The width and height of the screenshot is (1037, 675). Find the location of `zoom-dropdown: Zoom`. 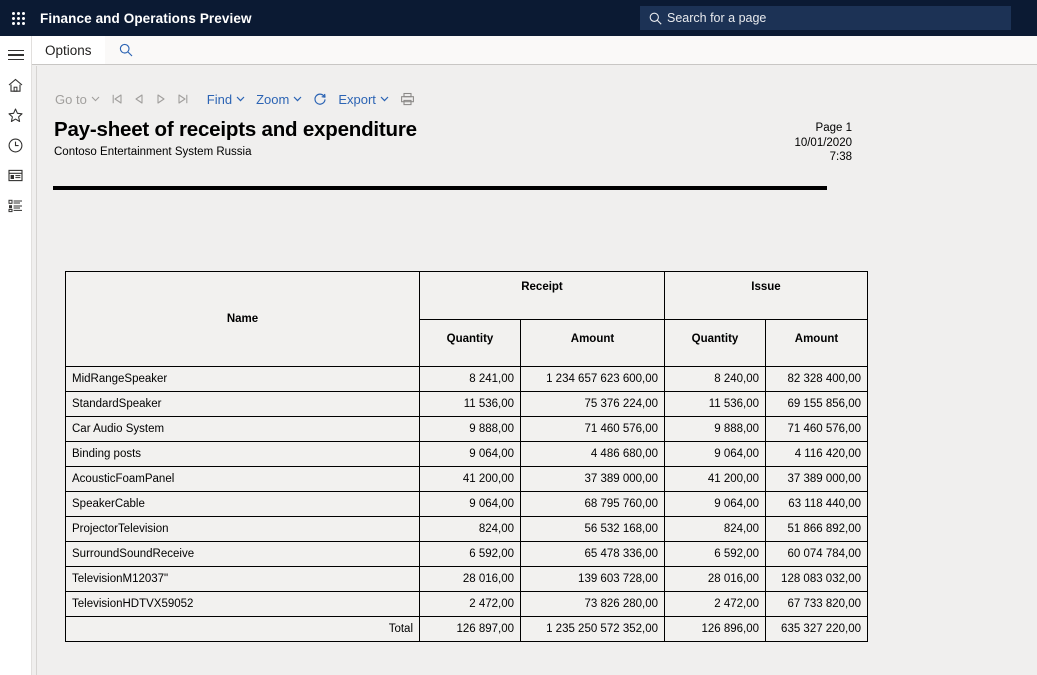

zoom-dropdown: Zoom is located at coordinates (279, 99).